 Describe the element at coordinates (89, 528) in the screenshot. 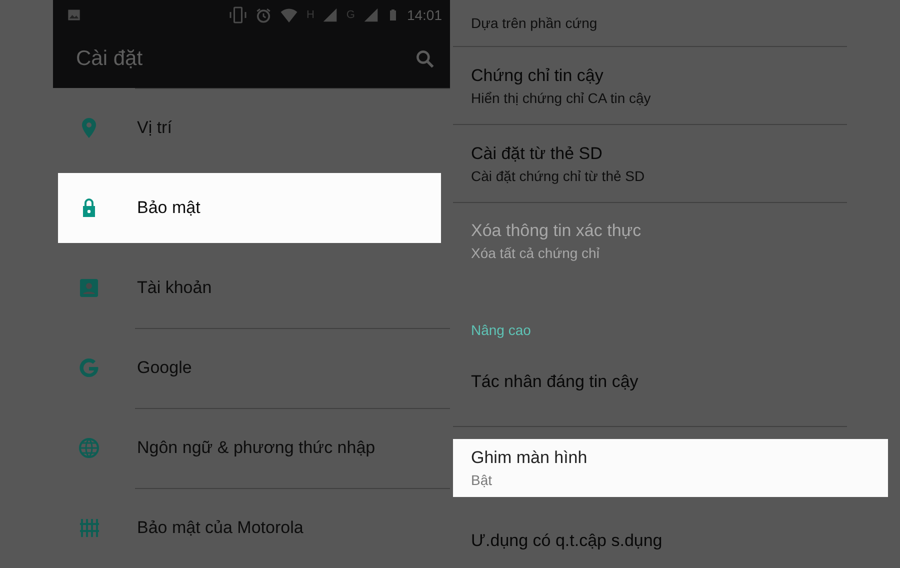

I see `fence-grid-icon` at that location.